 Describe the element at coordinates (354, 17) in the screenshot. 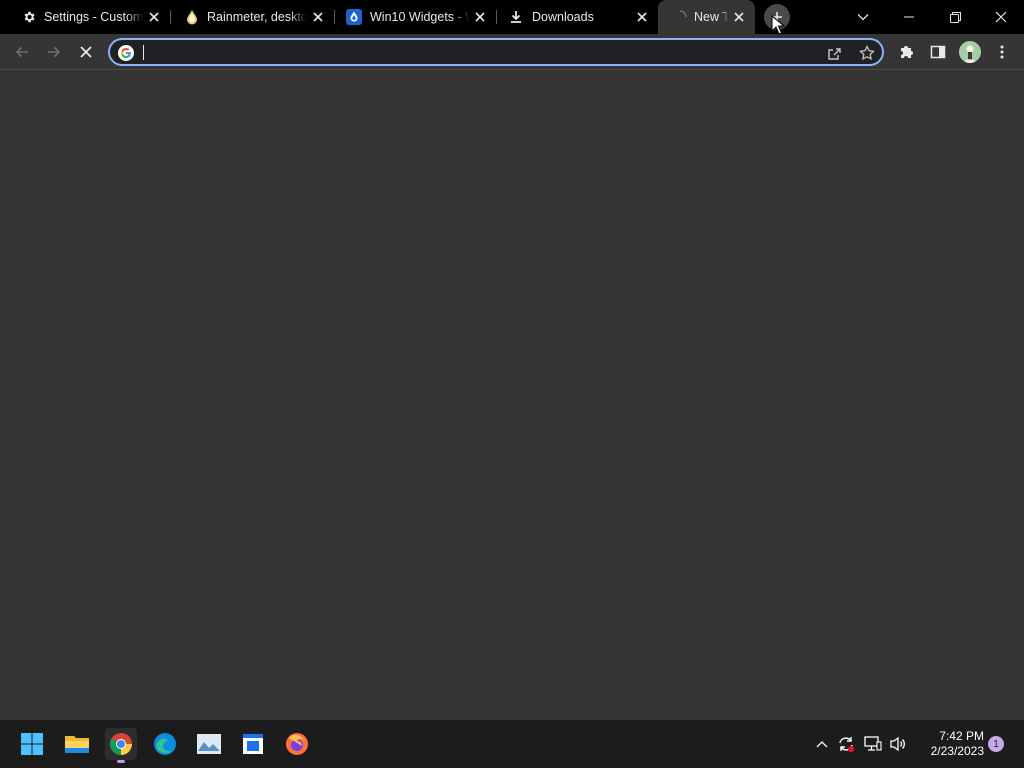

I see `win10-widgets-drop-icon` at that location.